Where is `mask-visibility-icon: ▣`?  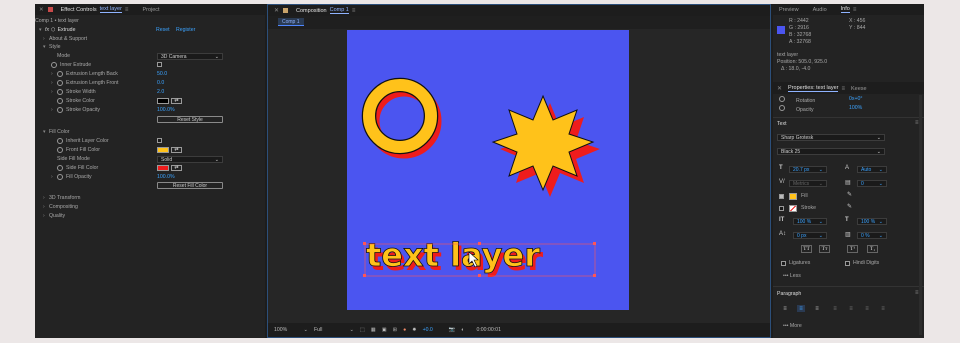
mask-visibility-icon: ▣ is located at coordinates (384, 330).